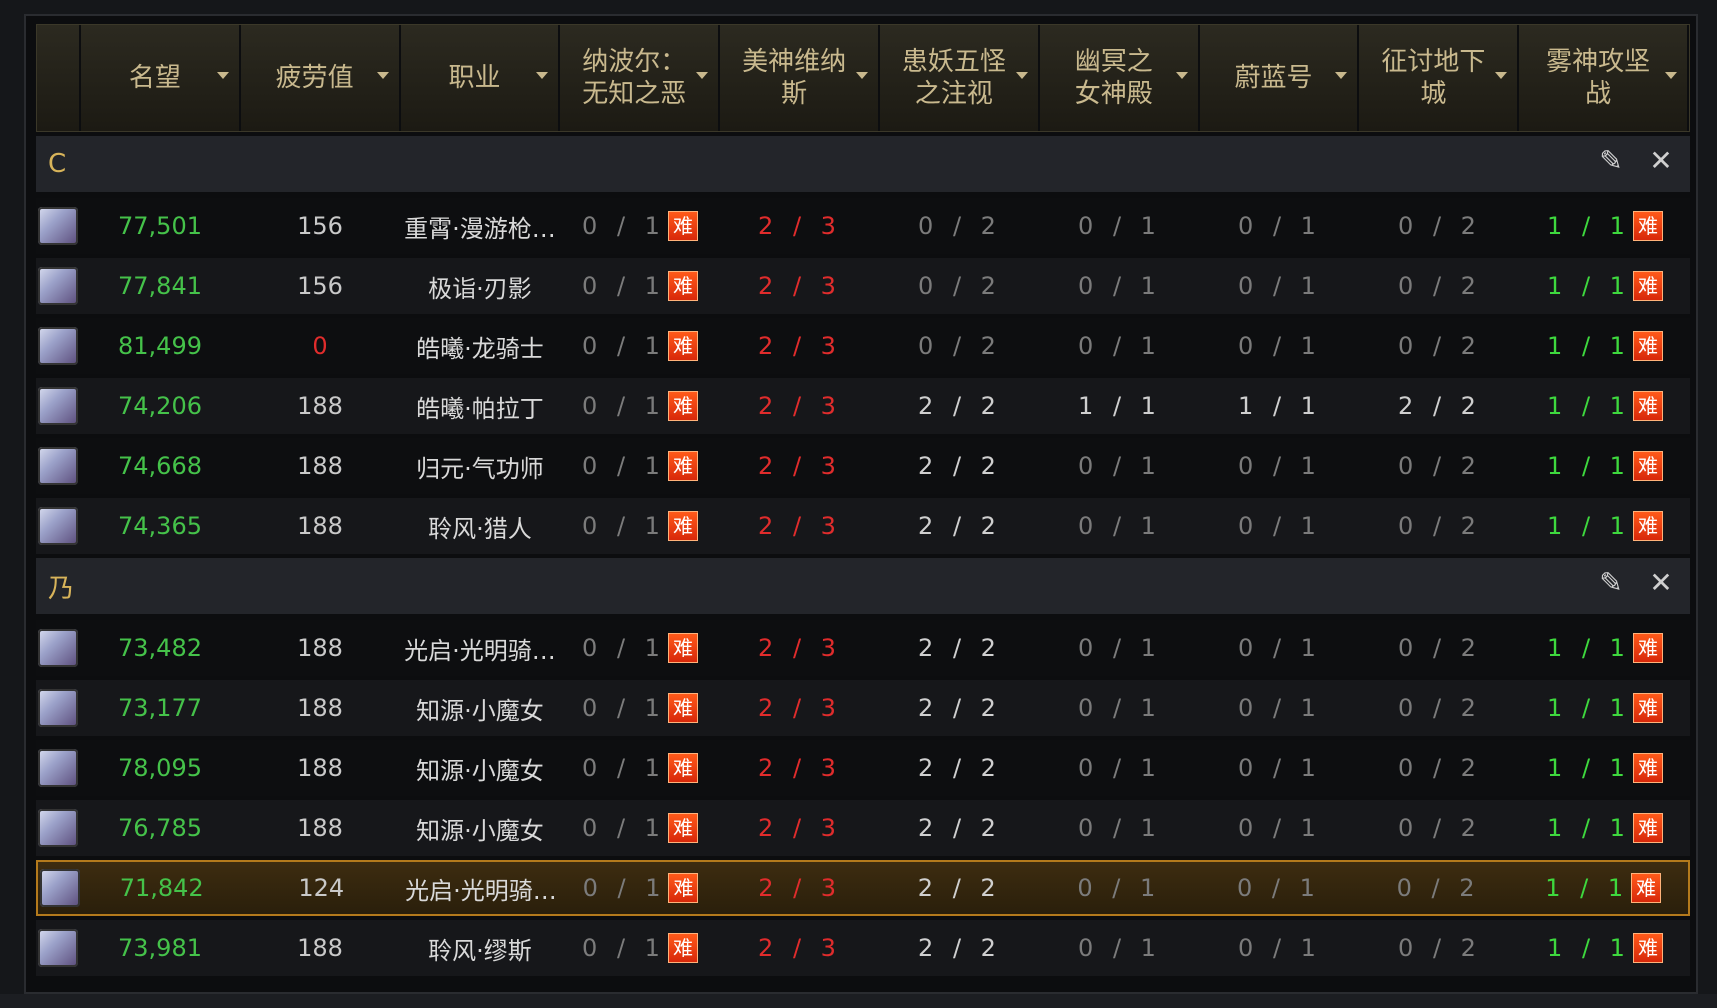  What do you see at coordinates (1604, 78) in the screenshot?
I see `header-dungeon-col-7: 雾神攻坚 战` at bounding box center [1604, 78].